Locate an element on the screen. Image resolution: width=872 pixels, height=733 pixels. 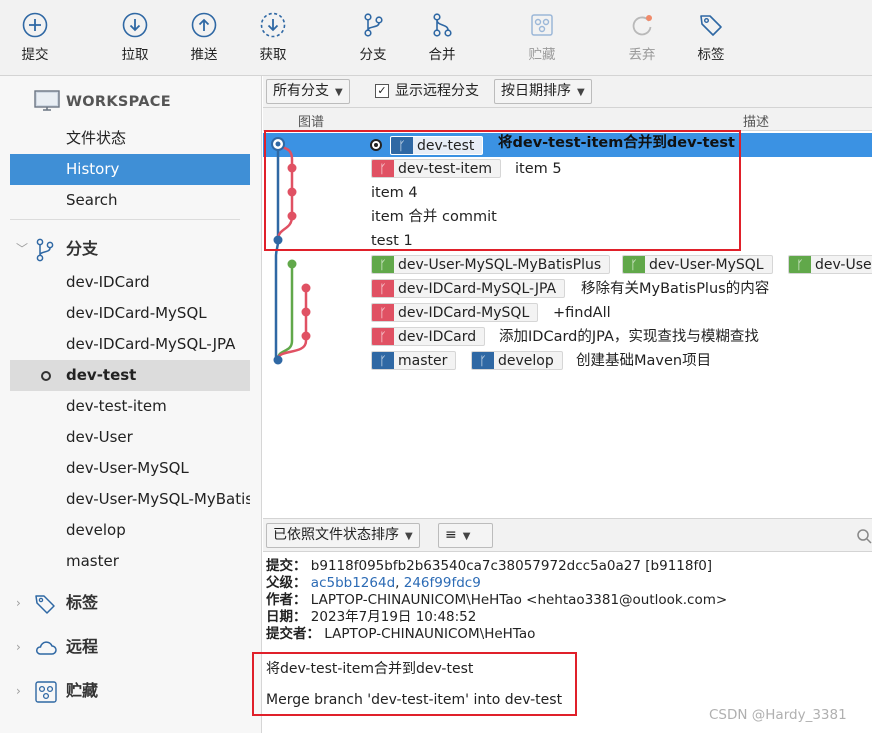
remotes-title: 远程 is located at coordinates (82, 646).